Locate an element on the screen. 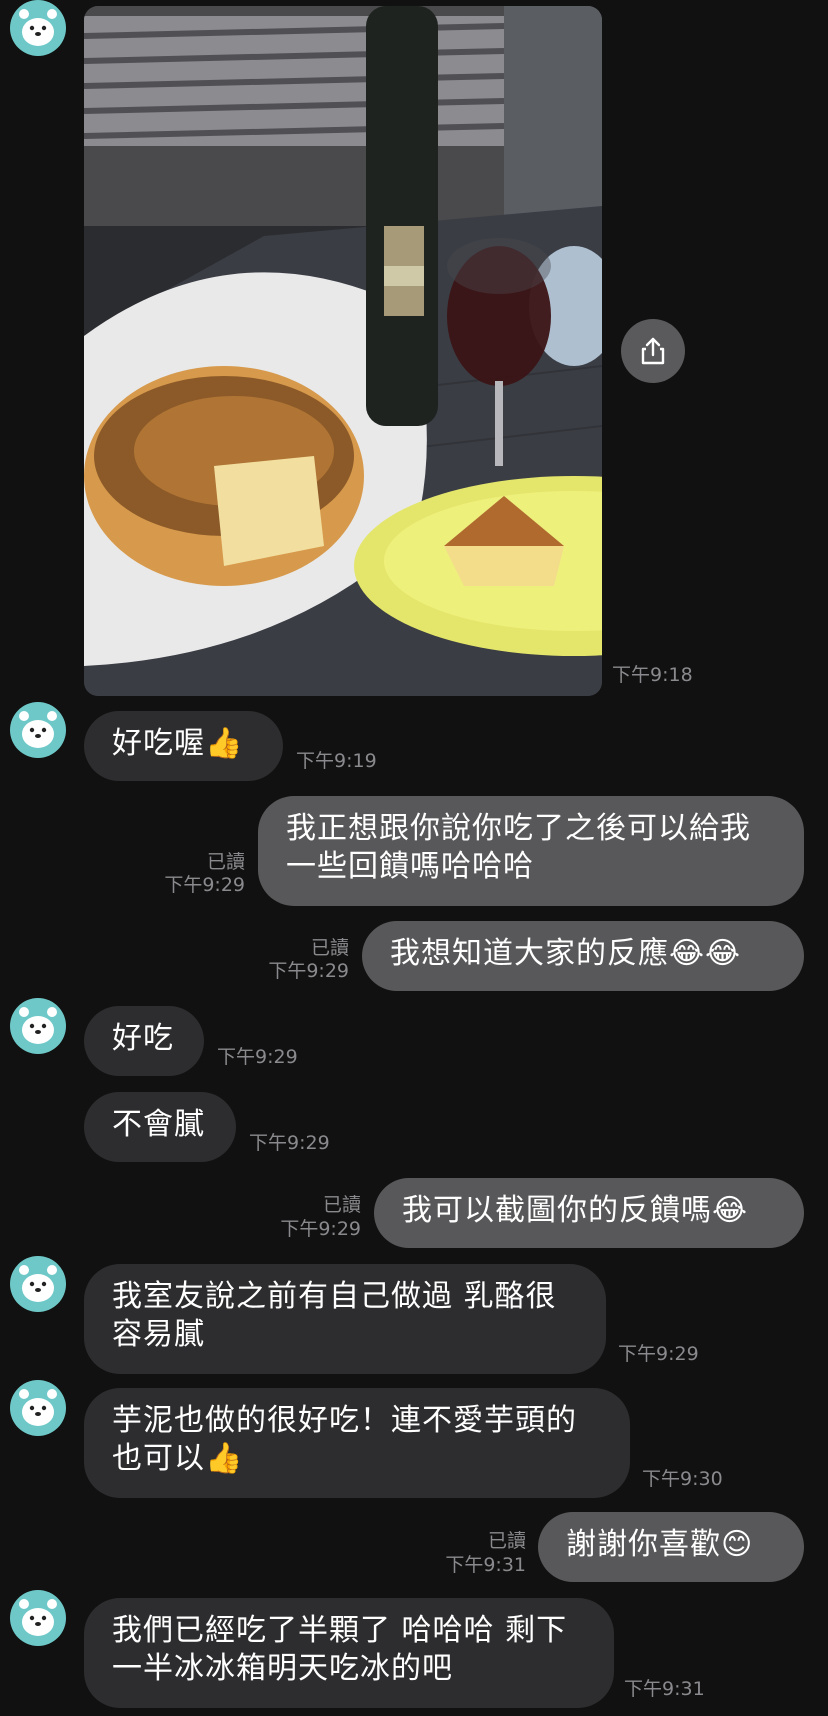 The width and height of the screenshot is (828, 1716). outgoing-message: 謝謝你喜歡😊 is located at coordinates (671, 1547).